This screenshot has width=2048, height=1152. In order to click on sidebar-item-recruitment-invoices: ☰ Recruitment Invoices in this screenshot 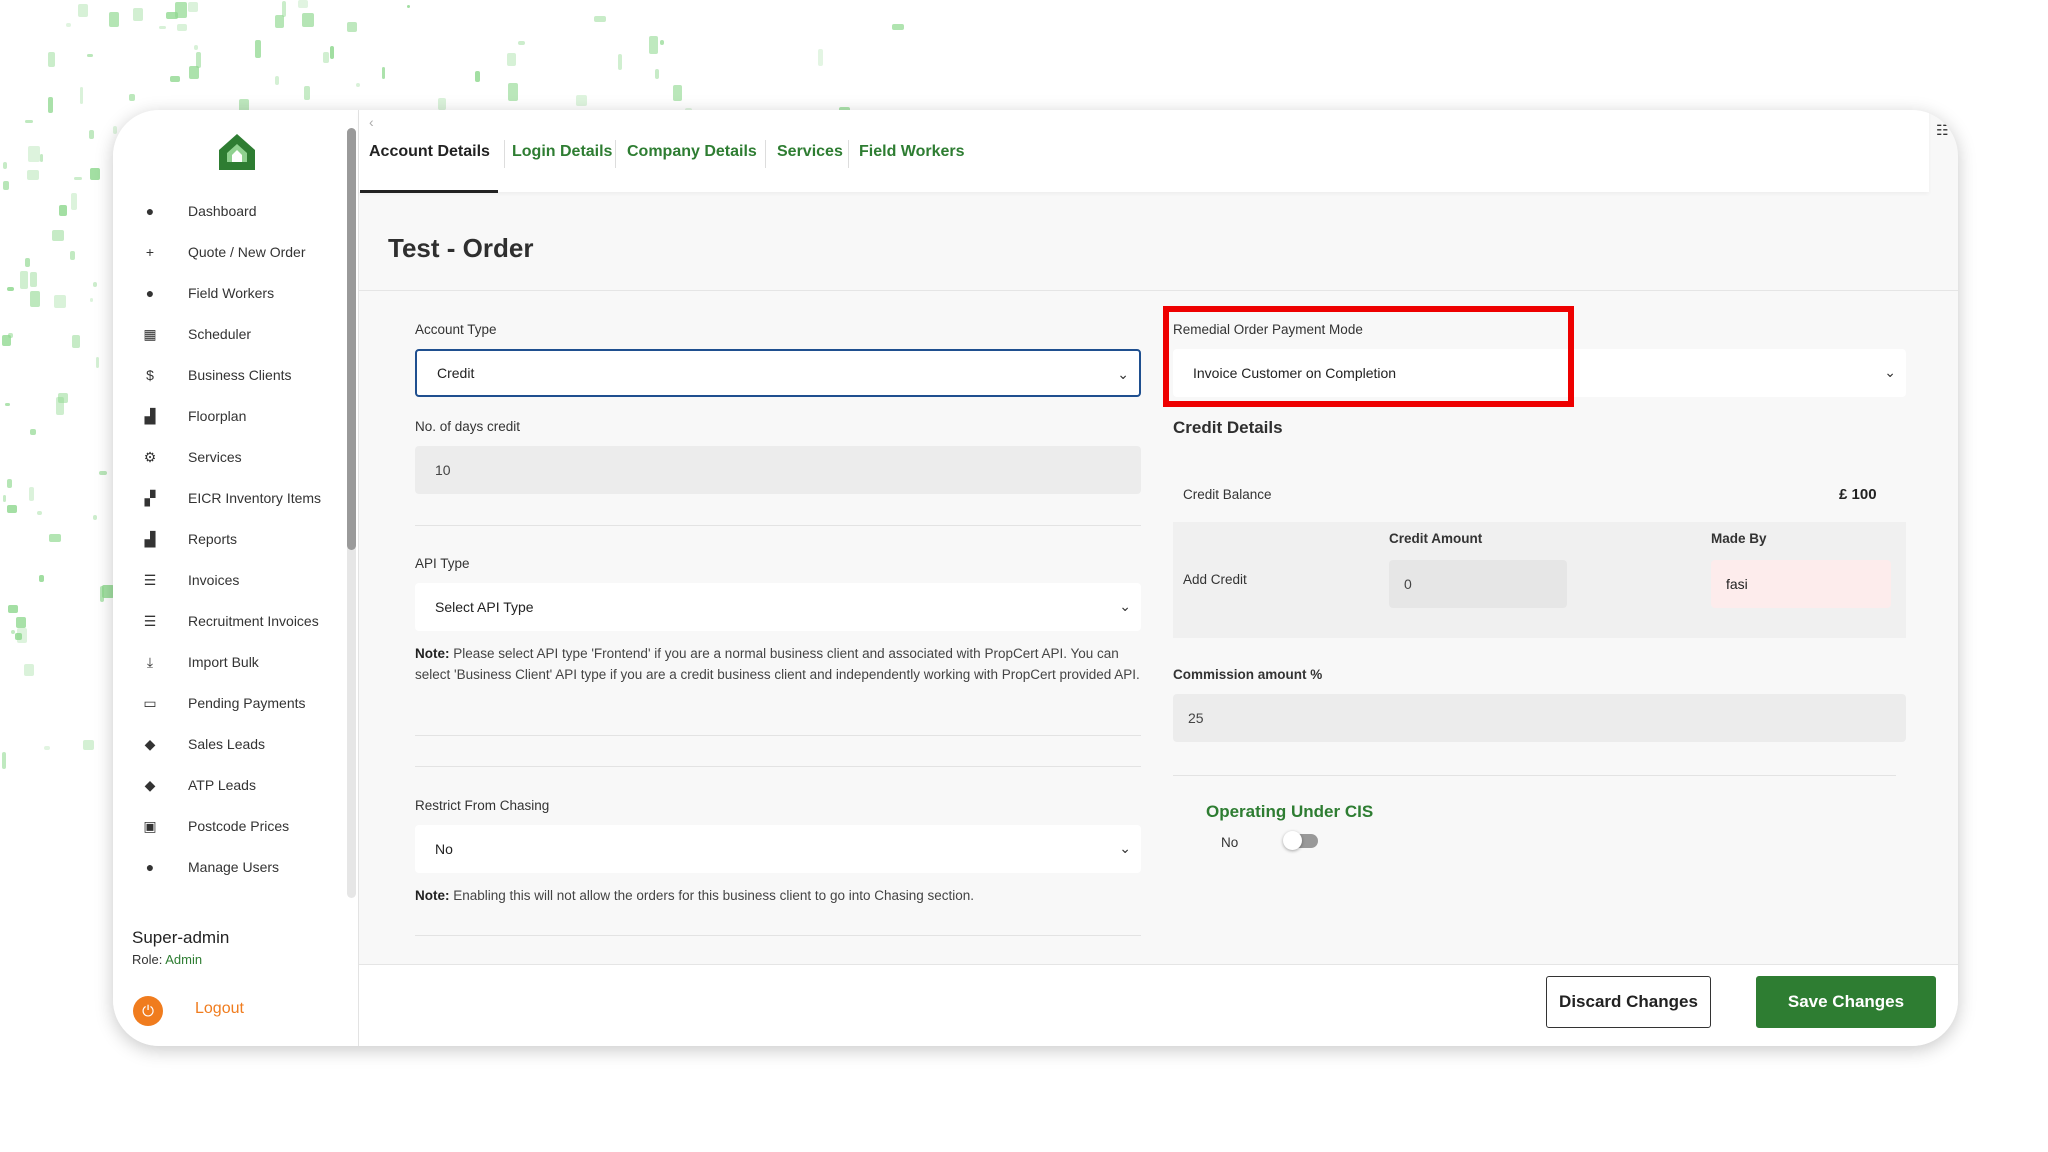, I will do `click(228, 621)`.